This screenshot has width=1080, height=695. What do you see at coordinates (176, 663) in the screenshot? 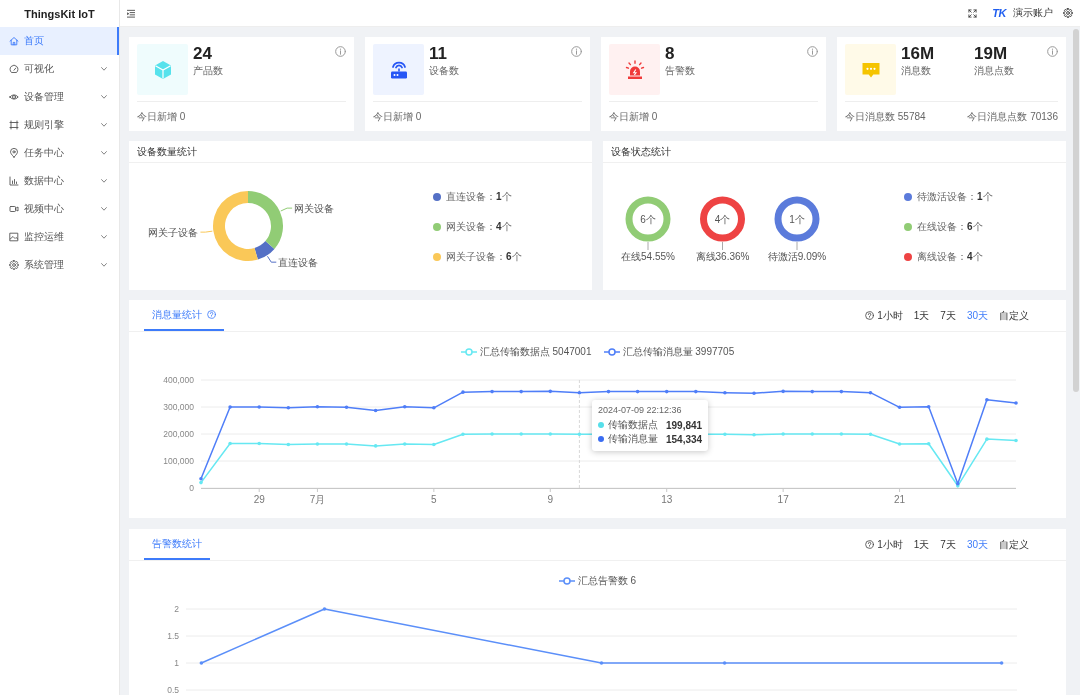
I see `y-axis-label: 1` at bounding box center [176, 663].